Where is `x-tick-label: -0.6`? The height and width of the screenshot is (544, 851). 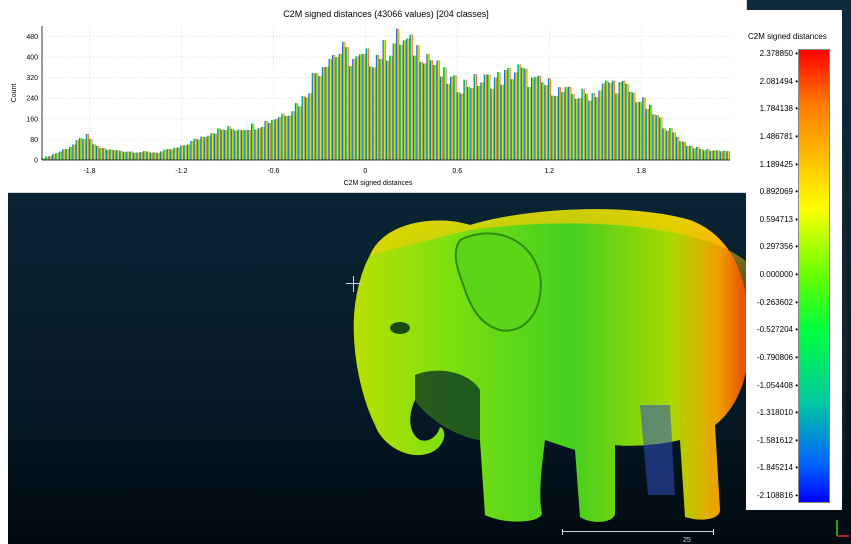
x-tick-label: -0.6 is located at coordinates (273, 171).